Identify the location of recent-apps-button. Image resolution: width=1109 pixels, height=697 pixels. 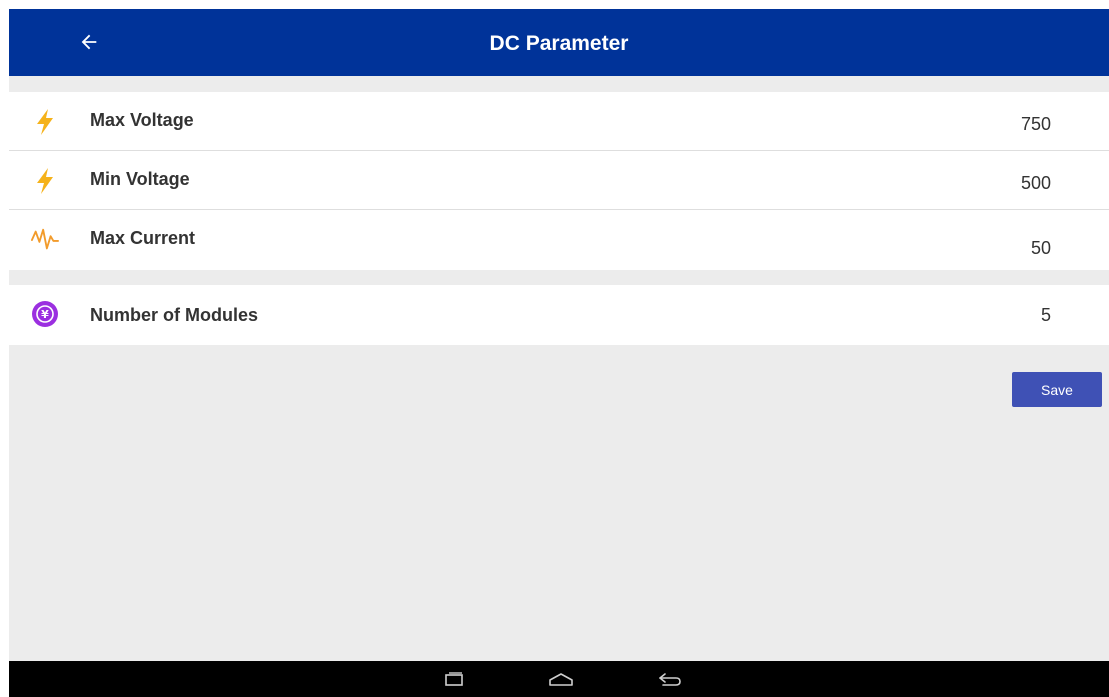
(454, 679).